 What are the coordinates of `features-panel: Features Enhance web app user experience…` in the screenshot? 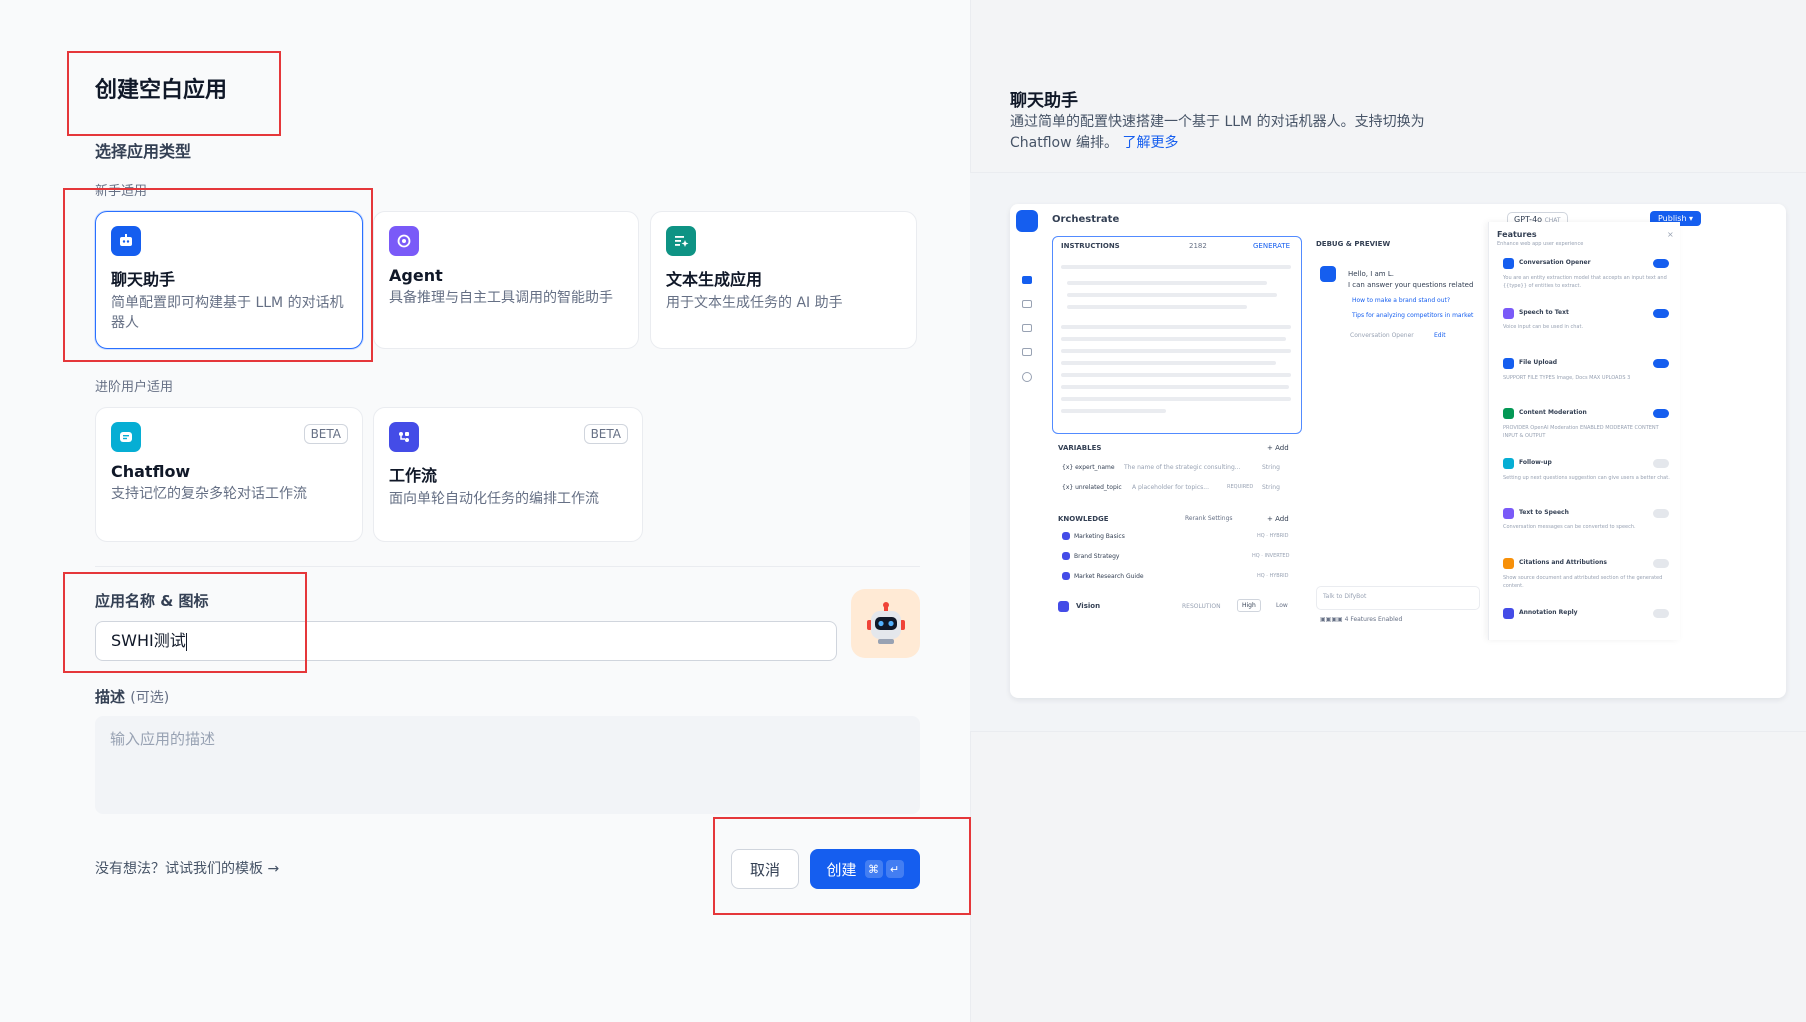 It's located at (1584, 431).